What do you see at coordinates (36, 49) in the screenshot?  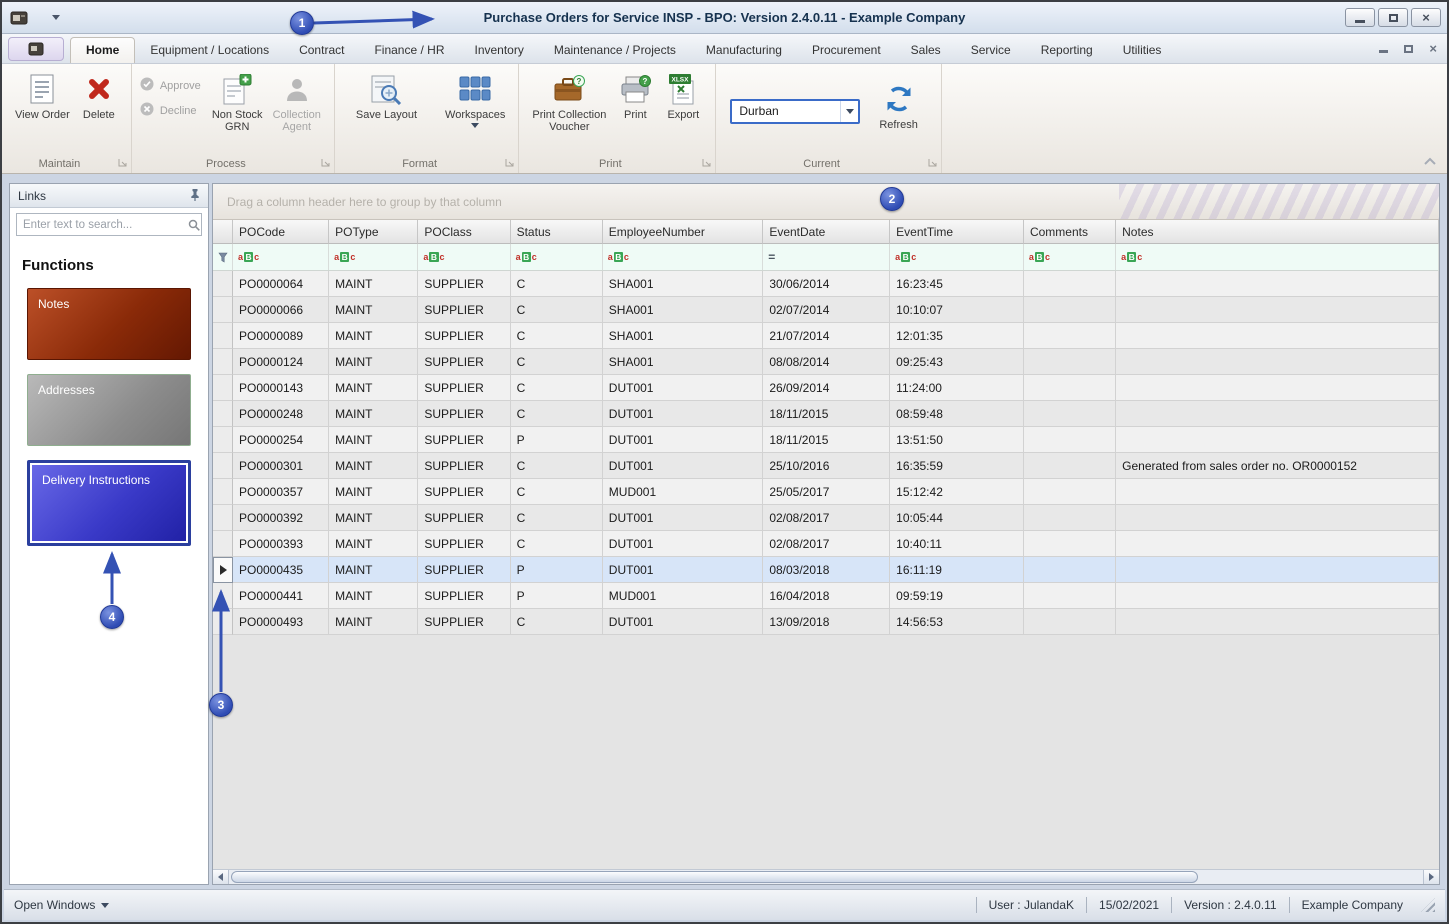 I see `application-menu-button` at bounding box center [36, 49].